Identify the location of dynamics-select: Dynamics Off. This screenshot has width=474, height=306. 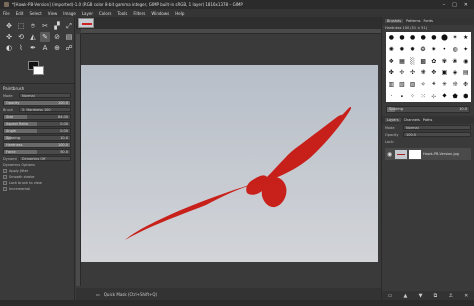
(45, 158).